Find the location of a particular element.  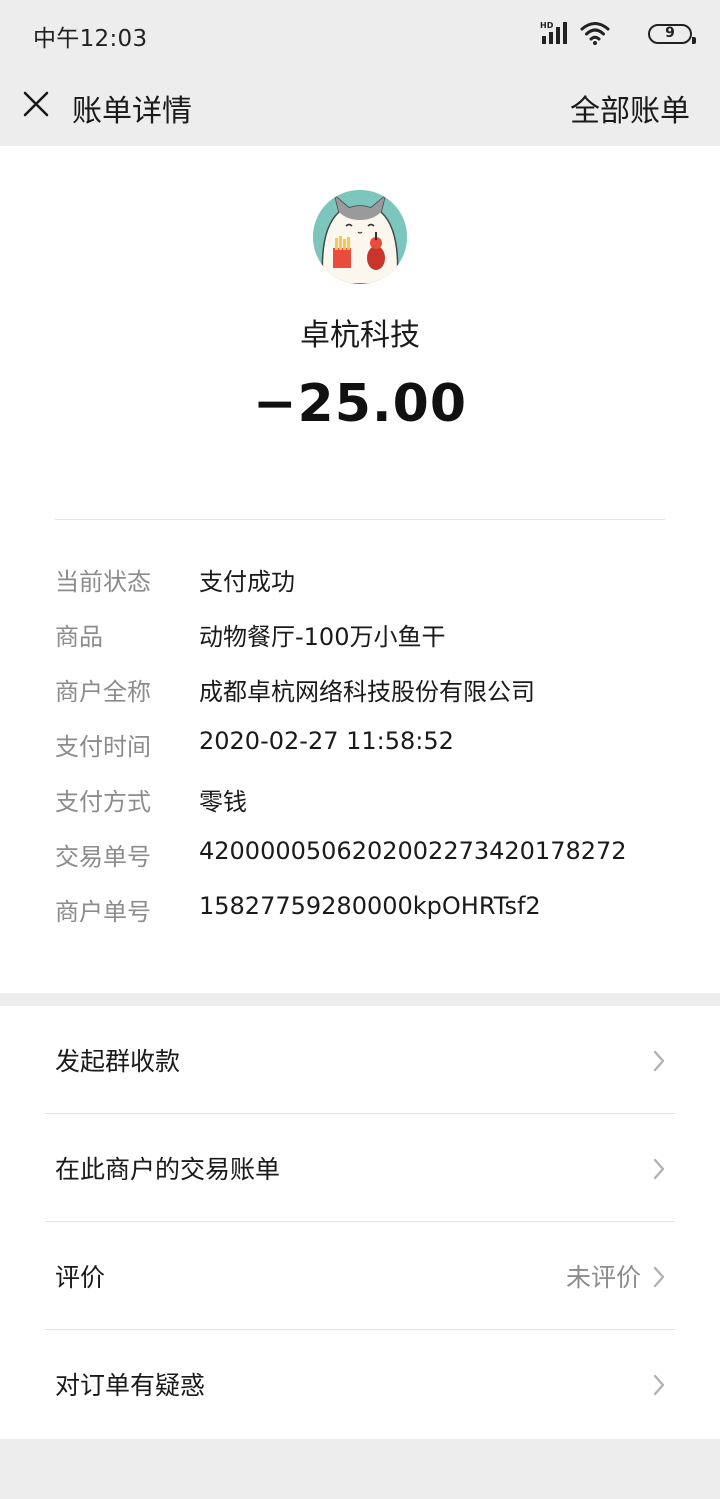

signal-hd-label: HD is located at coordinates (547, 25).